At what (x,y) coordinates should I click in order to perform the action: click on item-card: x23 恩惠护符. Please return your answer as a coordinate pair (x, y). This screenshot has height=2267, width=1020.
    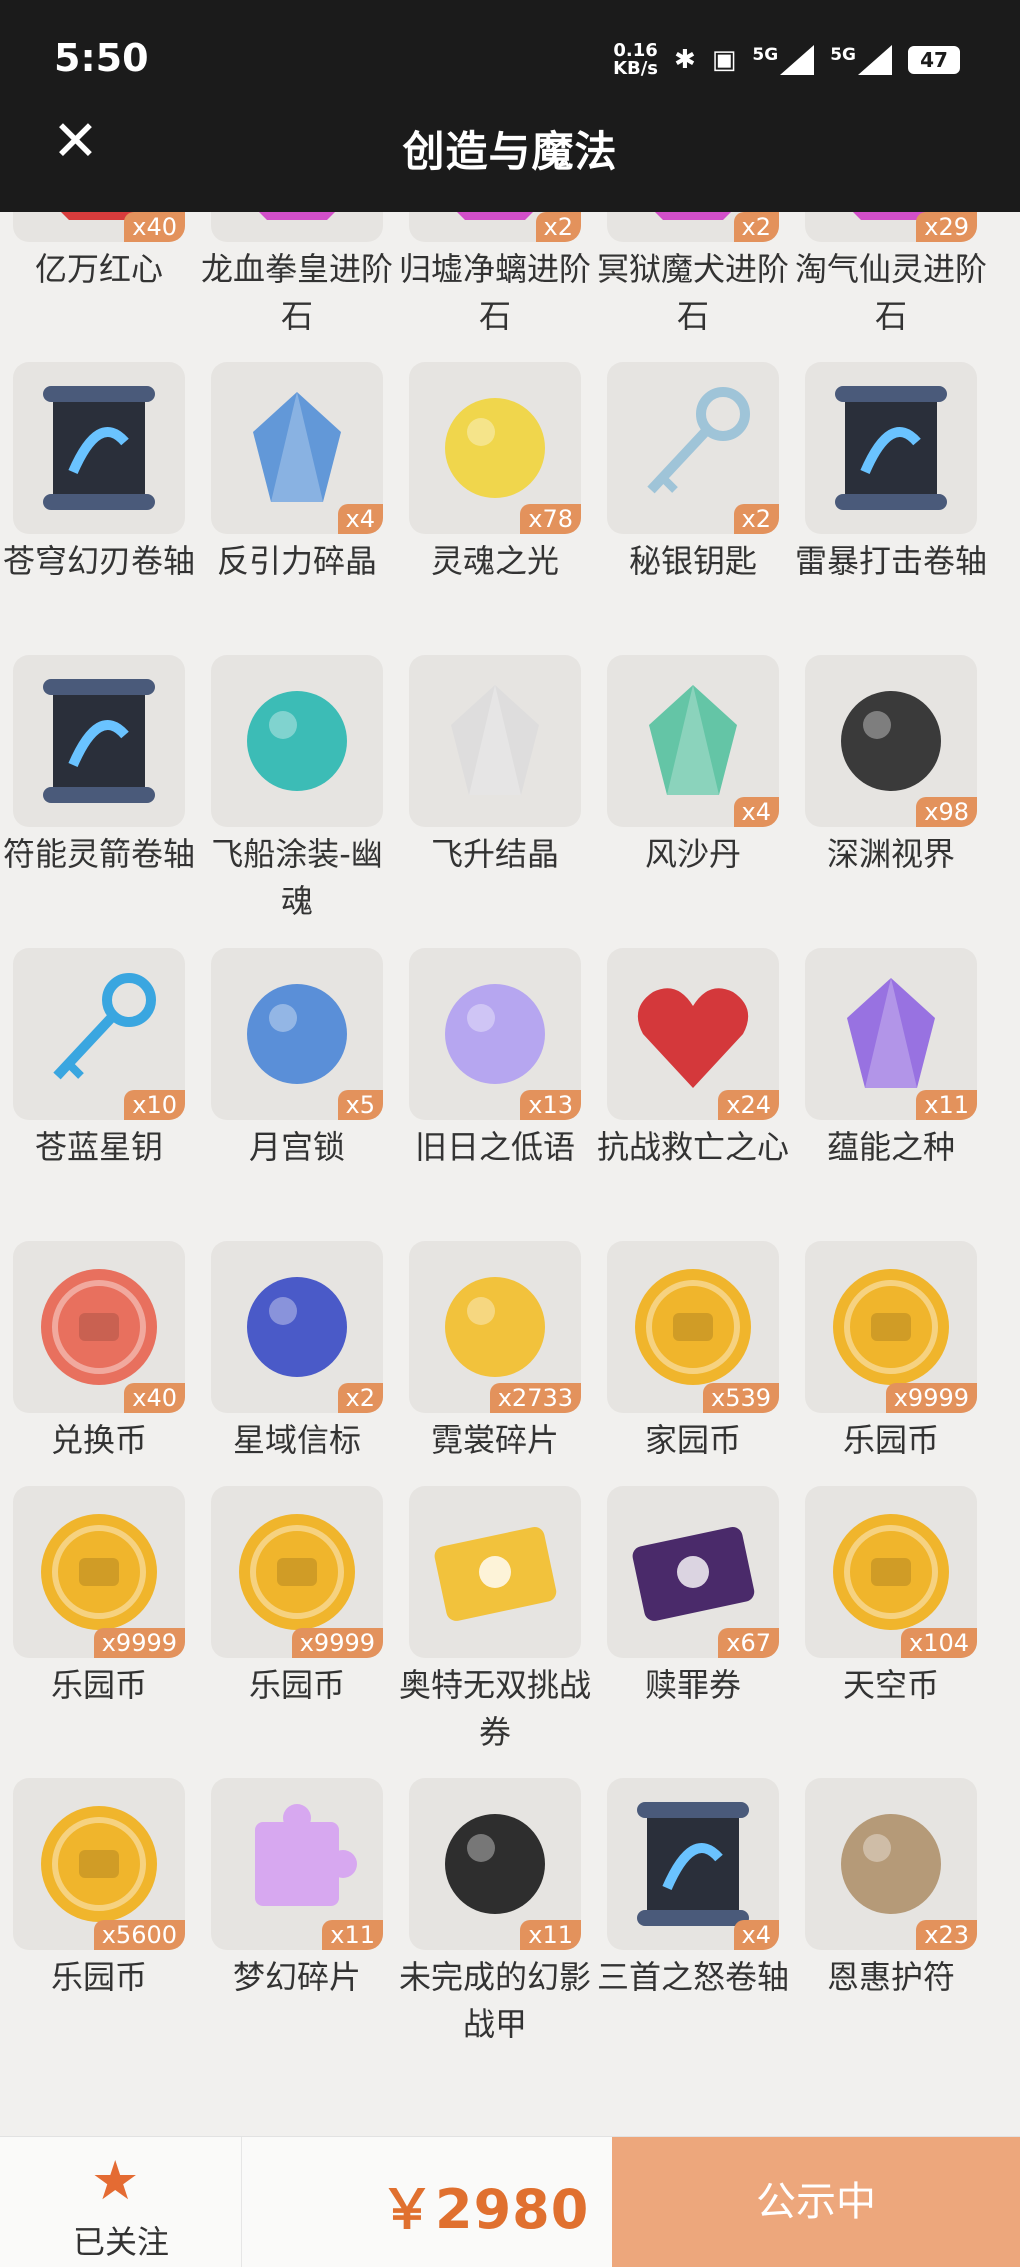
    Looking at the image, I should click on (891, 1923).